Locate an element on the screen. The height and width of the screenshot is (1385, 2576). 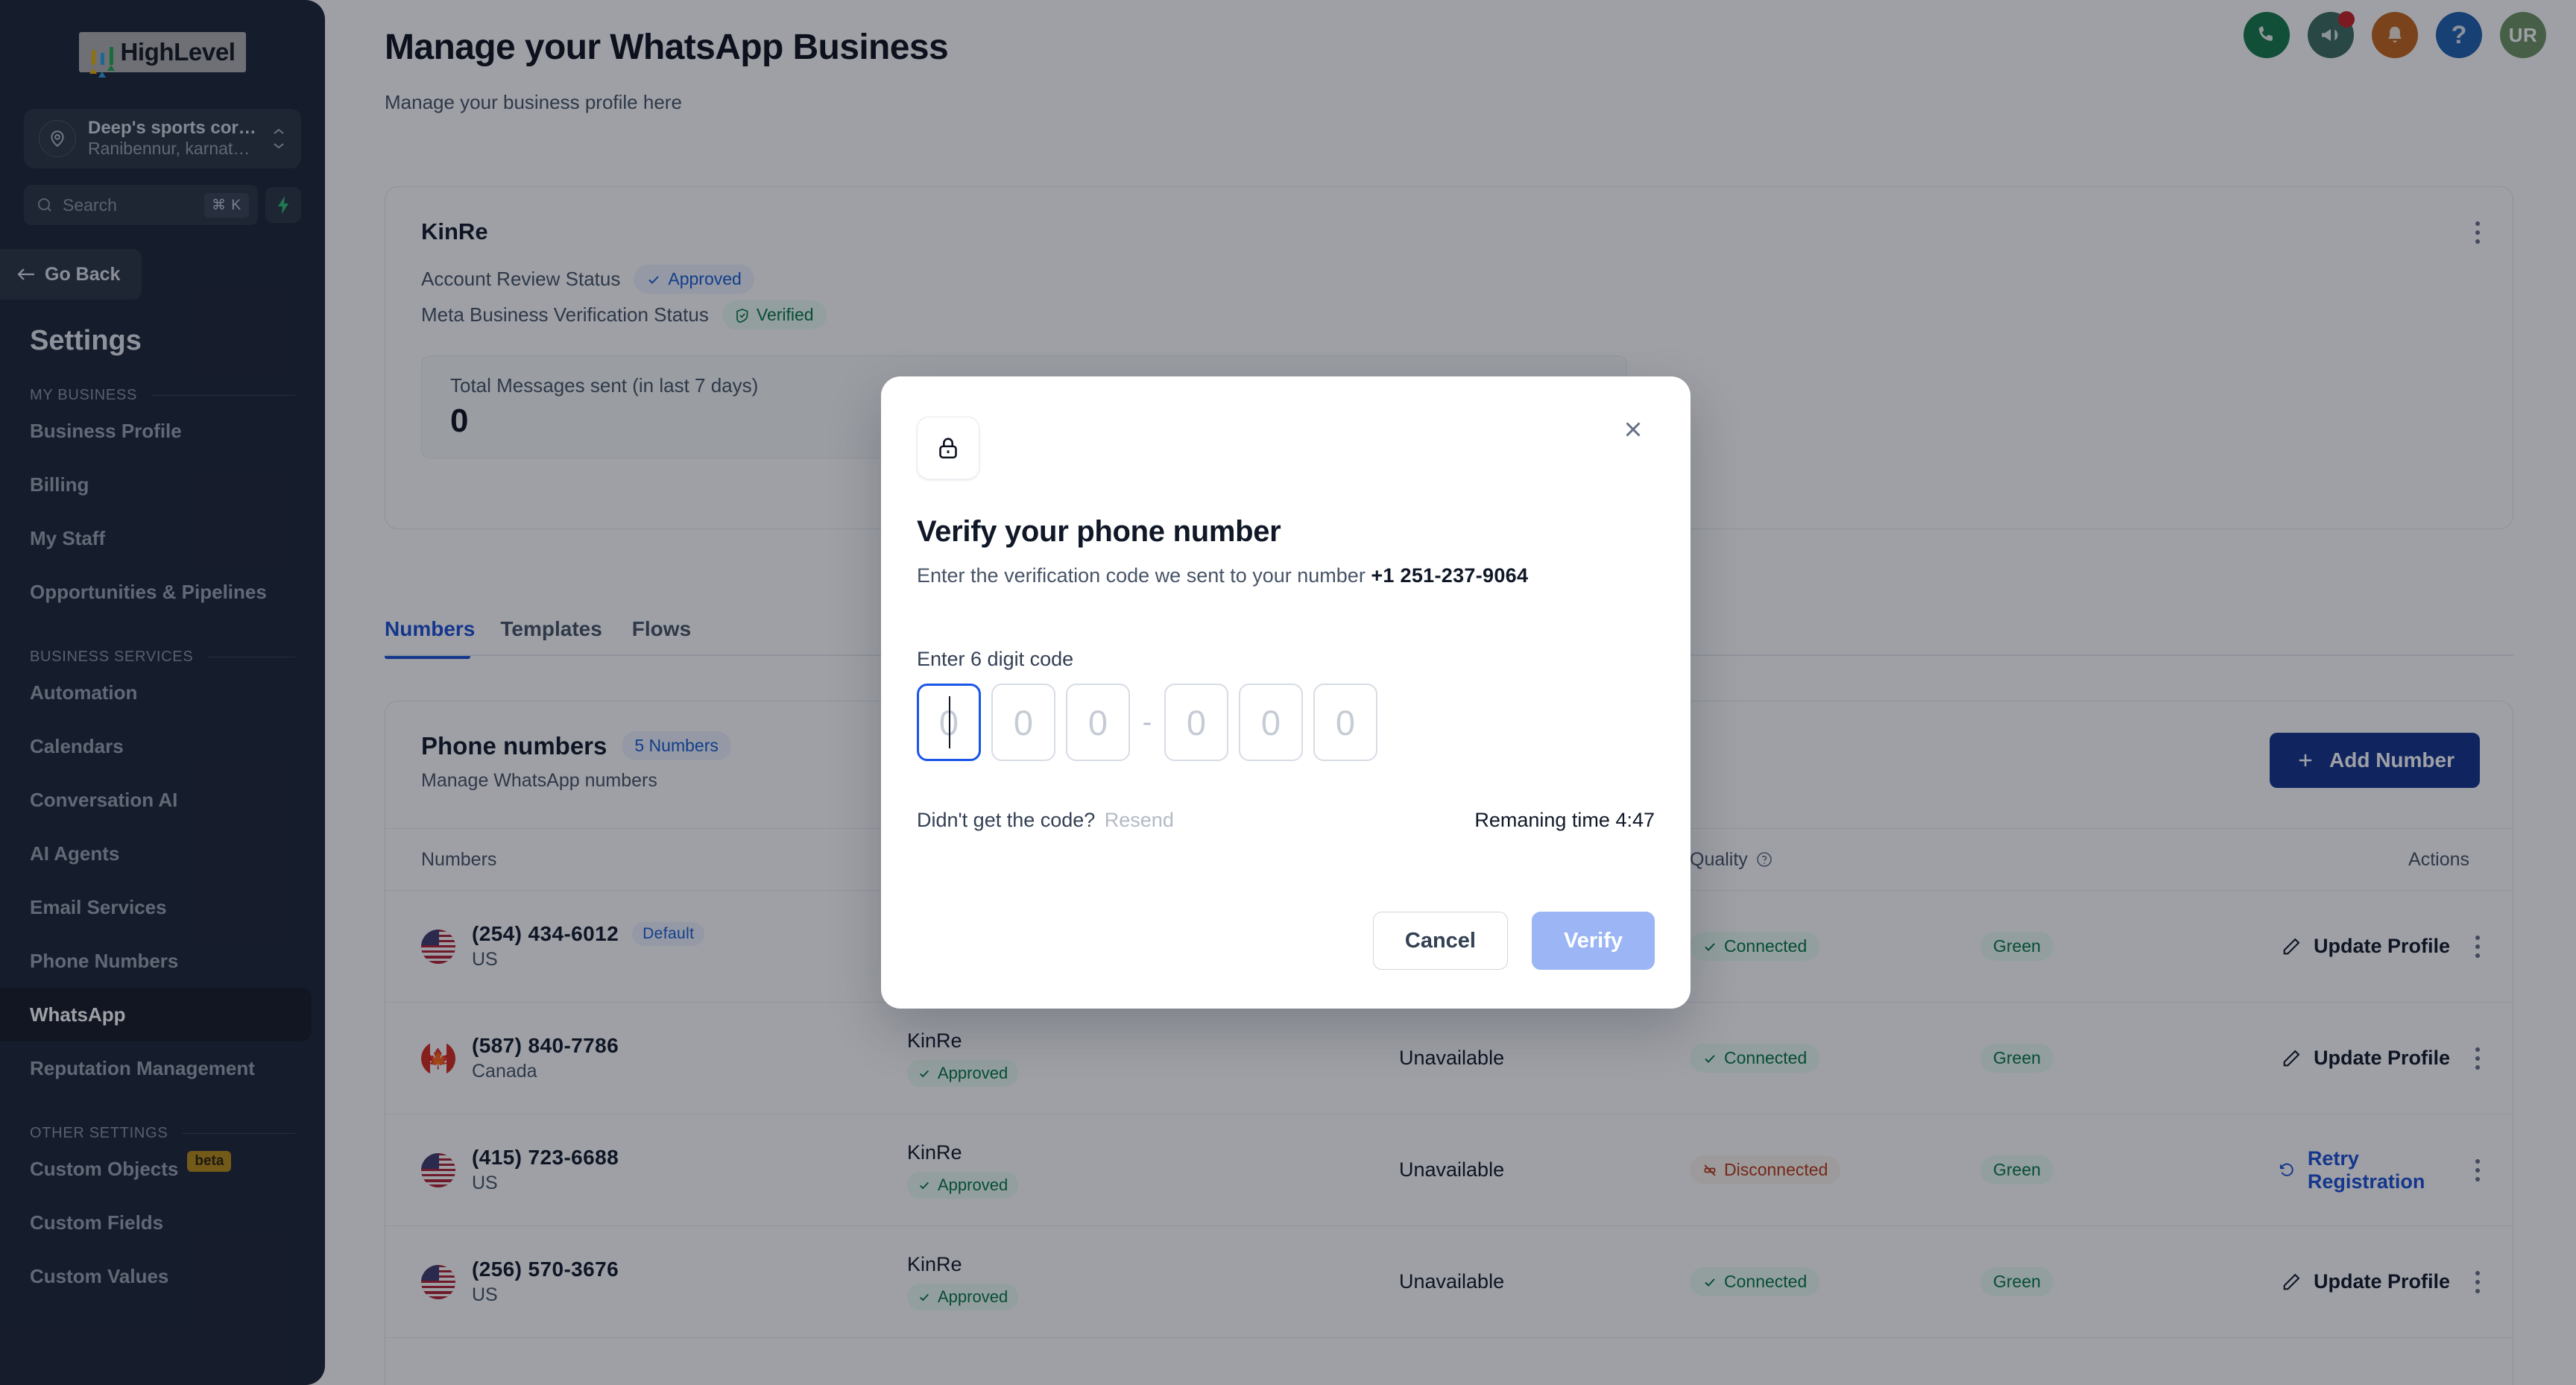
otp-digit-5: 0 is located at coordinates (1271, 722).